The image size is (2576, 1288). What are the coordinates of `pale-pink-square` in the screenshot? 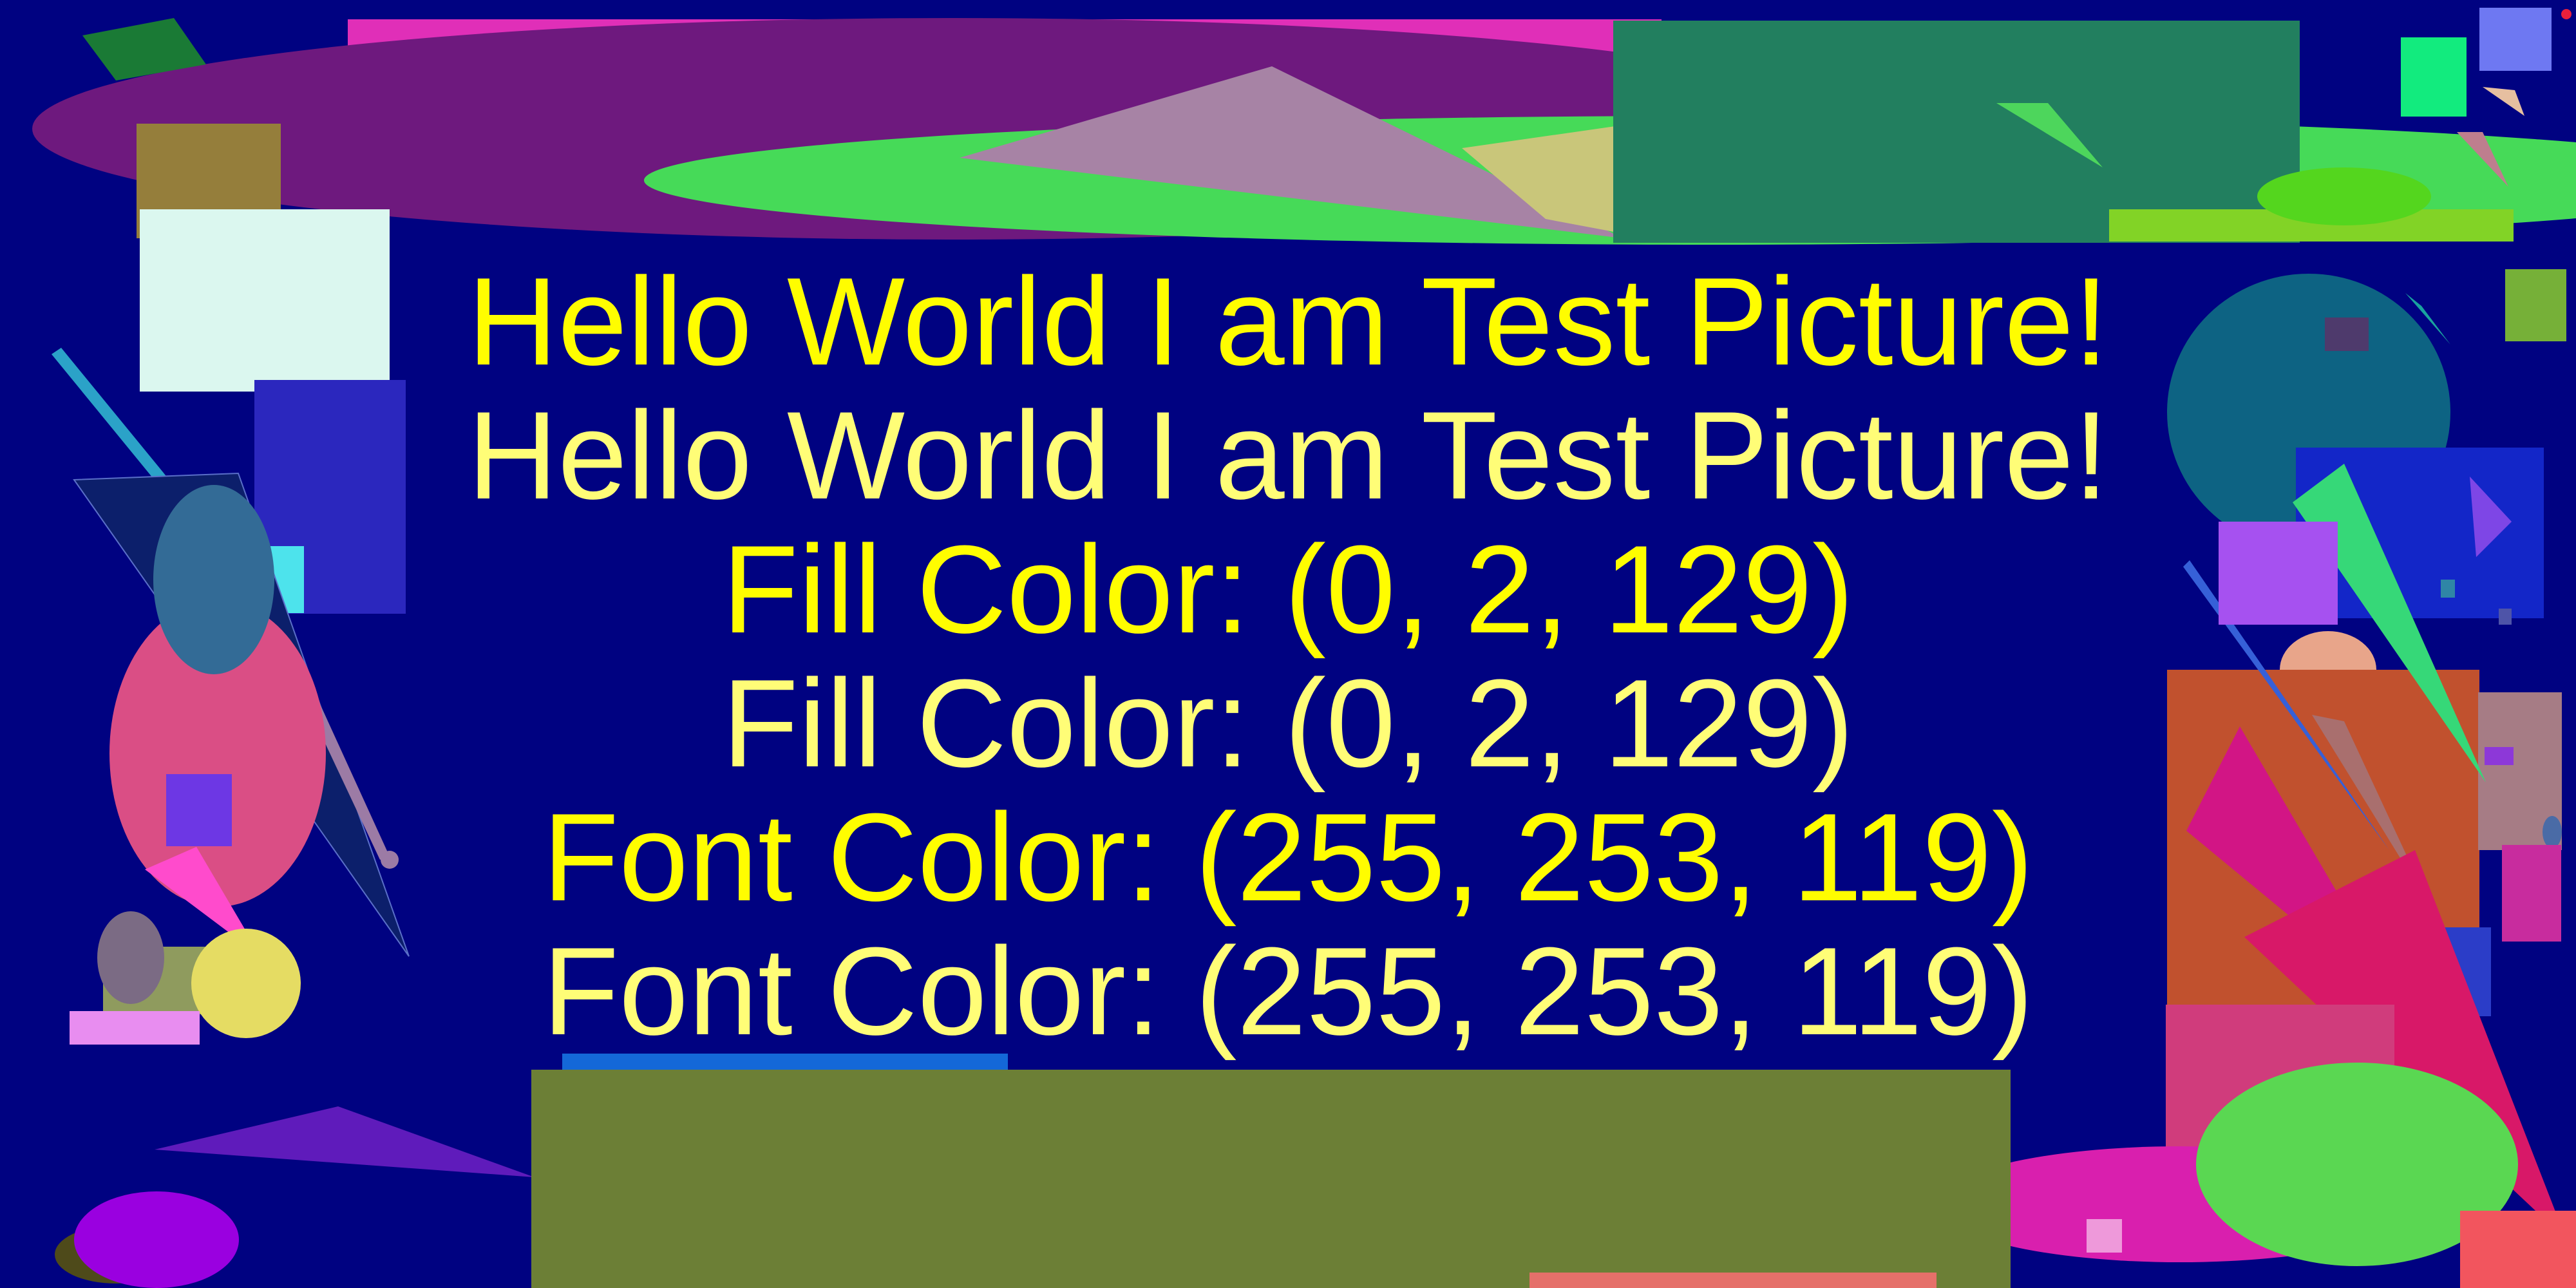 It's located at (2104, 1236).